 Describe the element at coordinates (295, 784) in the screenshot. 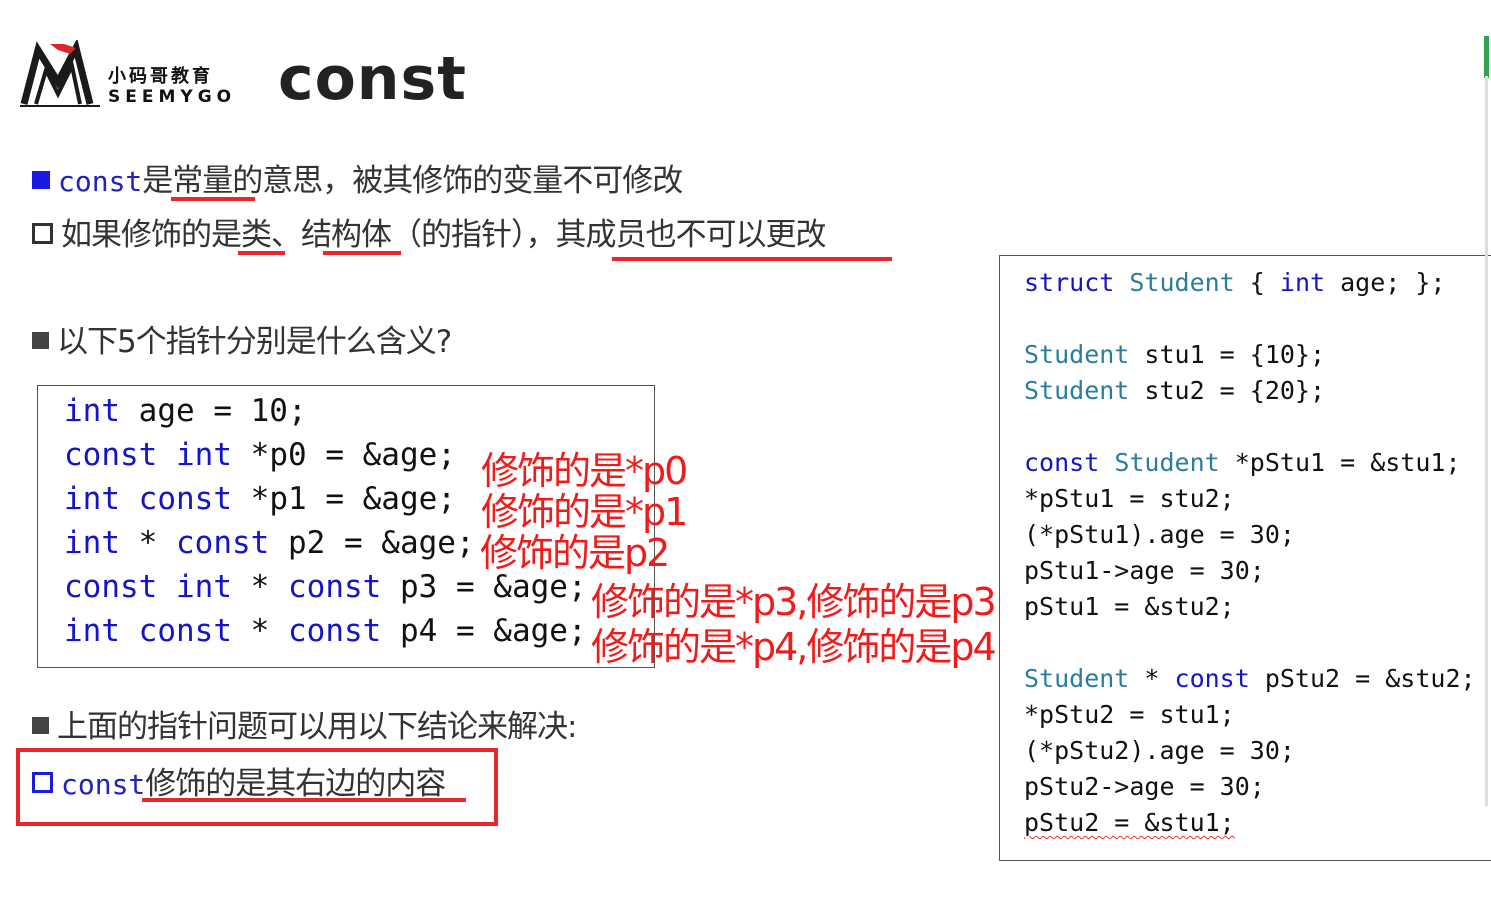

I see `bullet-text: 修饰的是其右边的内容` at that location.